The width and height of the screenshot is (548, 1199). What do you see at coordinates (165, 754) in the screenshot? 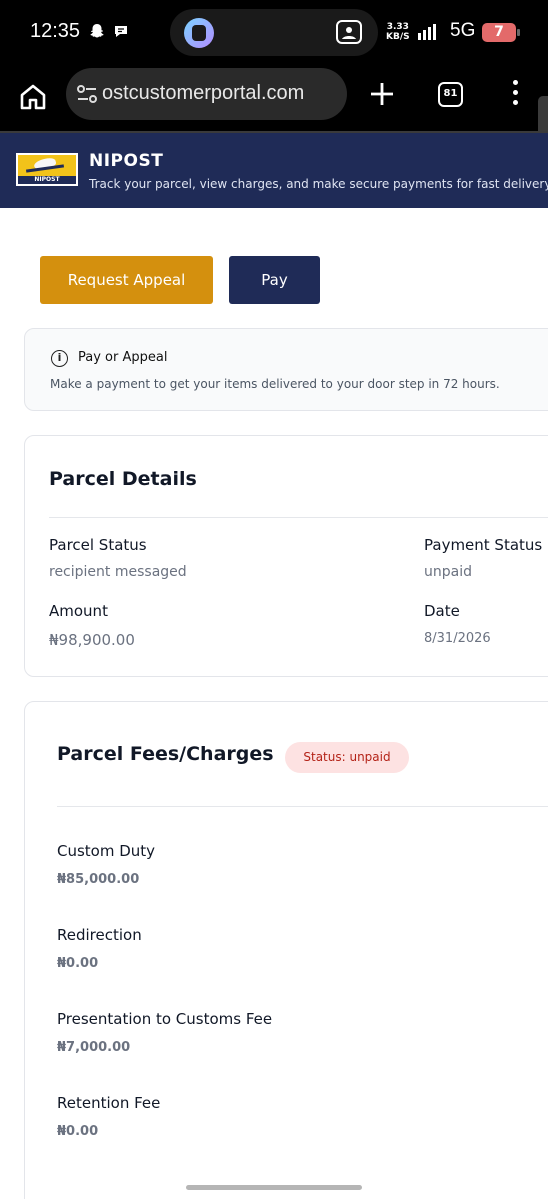
I see `parcel-fees-title: Parcel Fees/Charges` at bounding box center [165, 754].